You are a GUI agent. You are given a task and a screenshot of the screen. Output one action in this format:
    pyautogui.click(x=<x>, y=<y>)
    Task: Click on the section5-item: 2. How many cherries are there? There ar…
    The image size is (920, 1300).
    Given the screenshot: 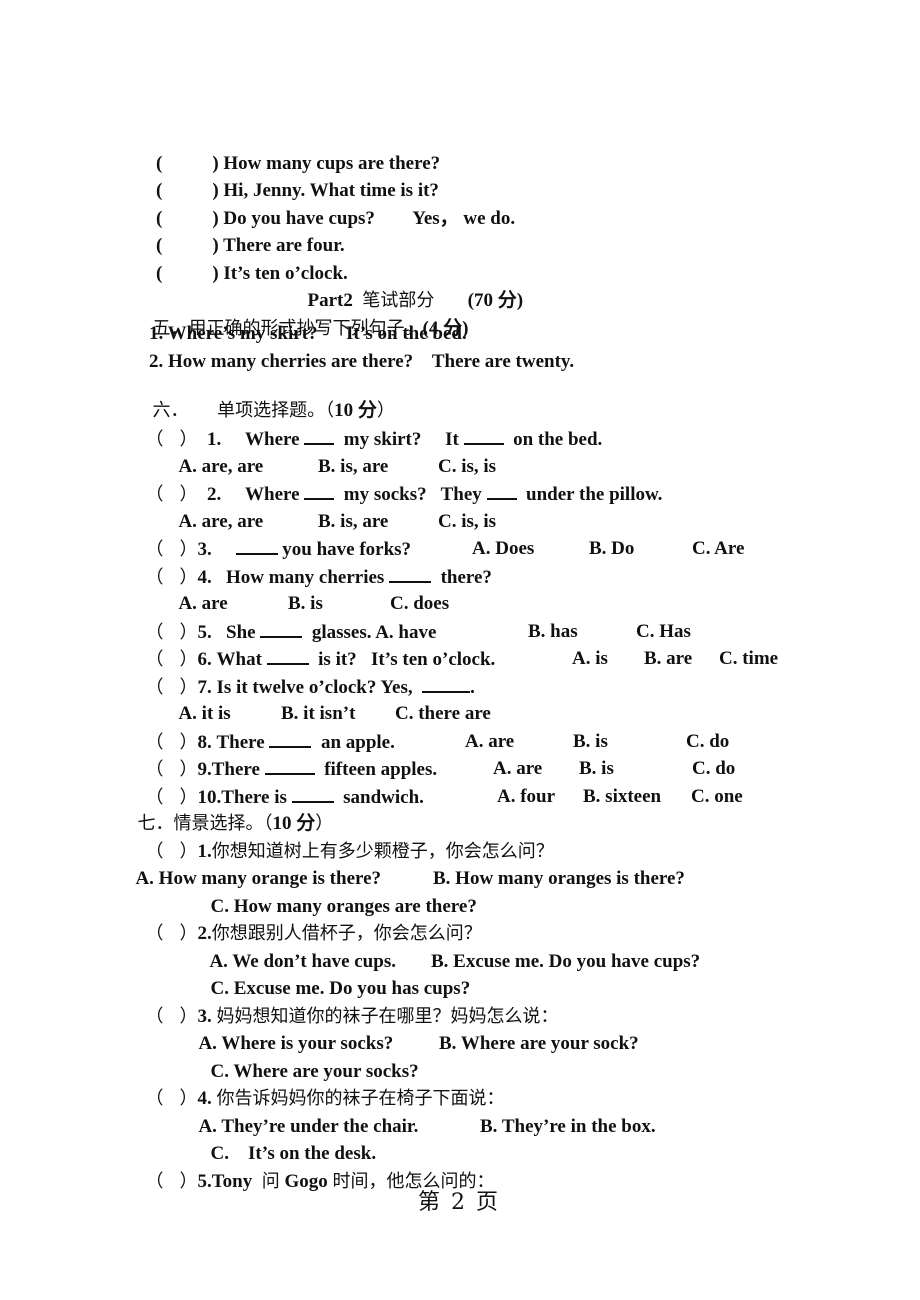 What is the action you would take?
    pyautogui.click(x=361, y=362)
    